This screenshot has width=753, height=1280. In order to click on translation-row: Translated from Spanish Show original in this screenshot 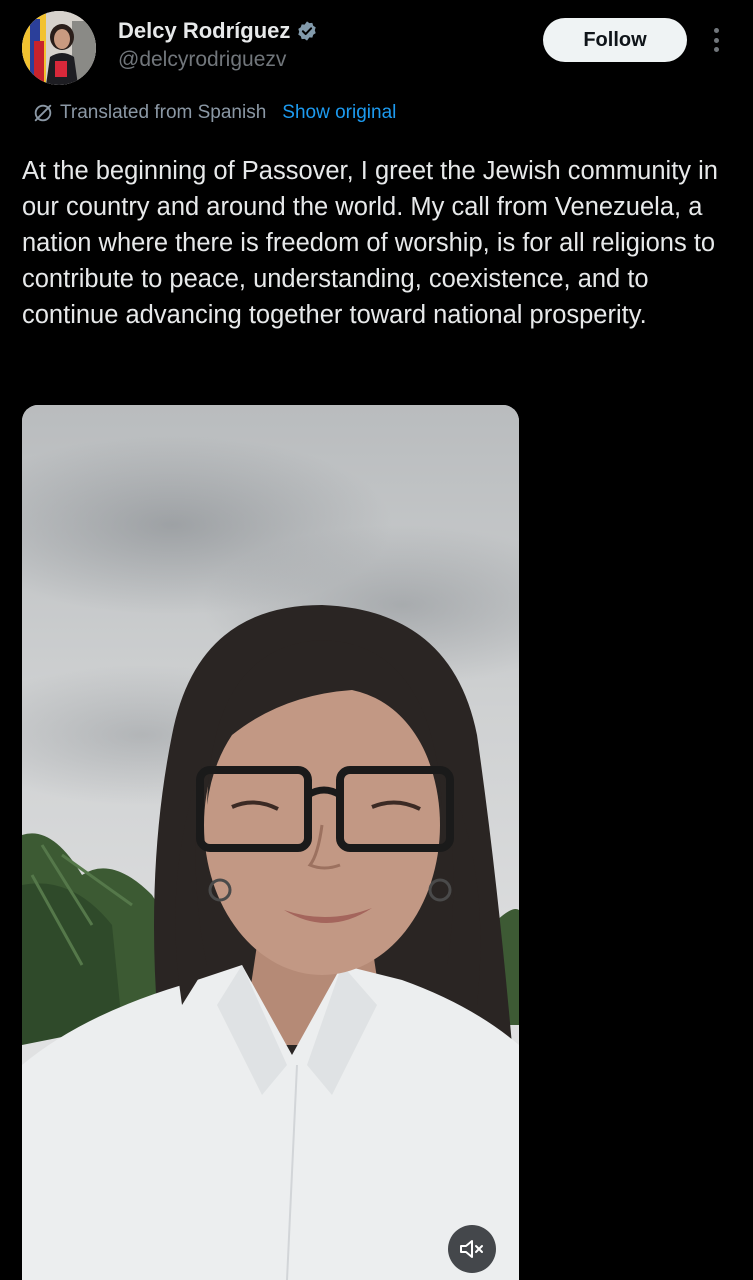, I will do `click(214, 113)`.